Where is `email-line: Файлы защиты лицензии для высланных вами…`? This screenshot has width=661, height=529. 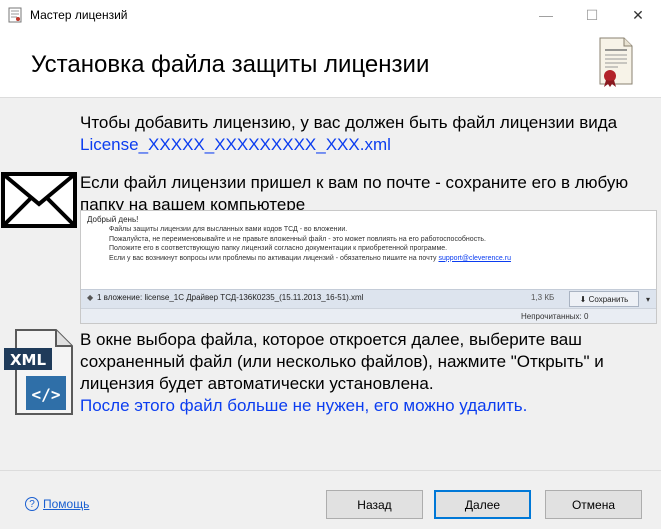 email-line: Файлы защиты лицензии для высланных вами… is located at coordinates (228, 229).